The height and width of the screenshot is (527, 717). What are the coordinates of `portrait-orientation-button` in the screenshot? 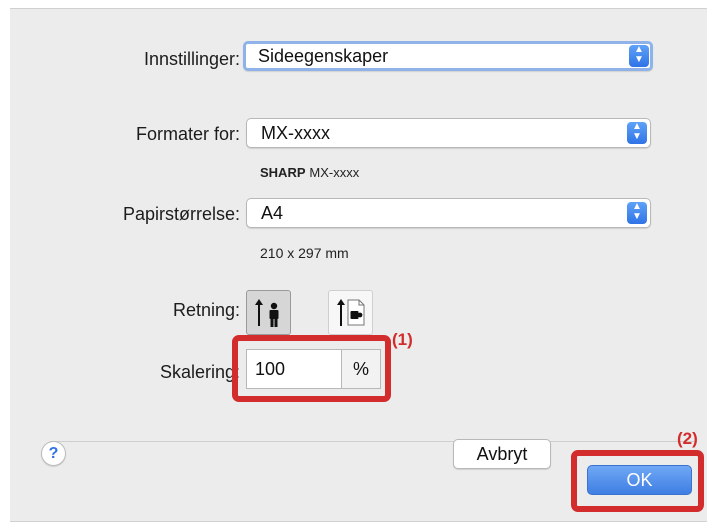 It's located at (268, 312).